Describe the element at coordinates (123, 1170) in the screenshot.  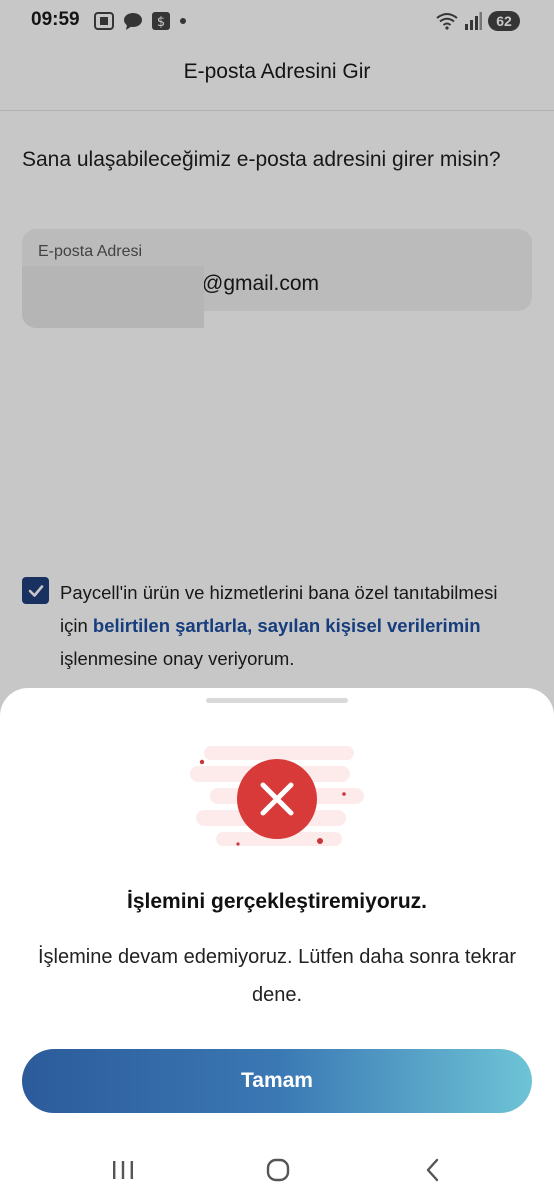
I see `recent-apps-icon` at that location.